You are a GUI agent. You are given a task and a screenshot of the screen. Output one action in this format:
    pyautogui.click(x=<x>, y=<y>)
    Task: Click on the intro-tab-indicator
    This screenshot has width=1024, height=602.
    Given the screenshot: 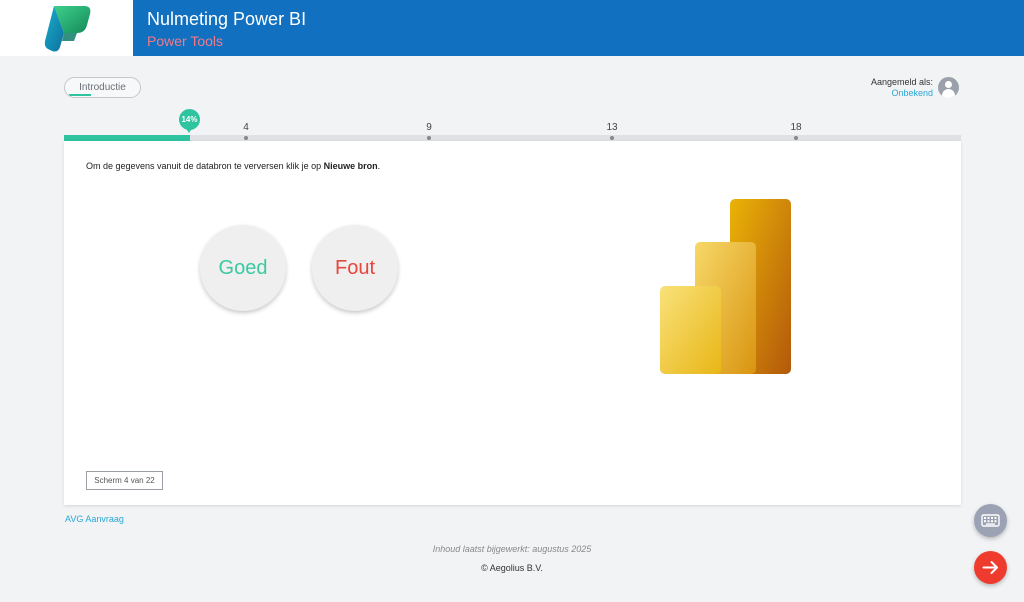 What is the action you would take?
    pyautogui.click(x=80, y=95)
    